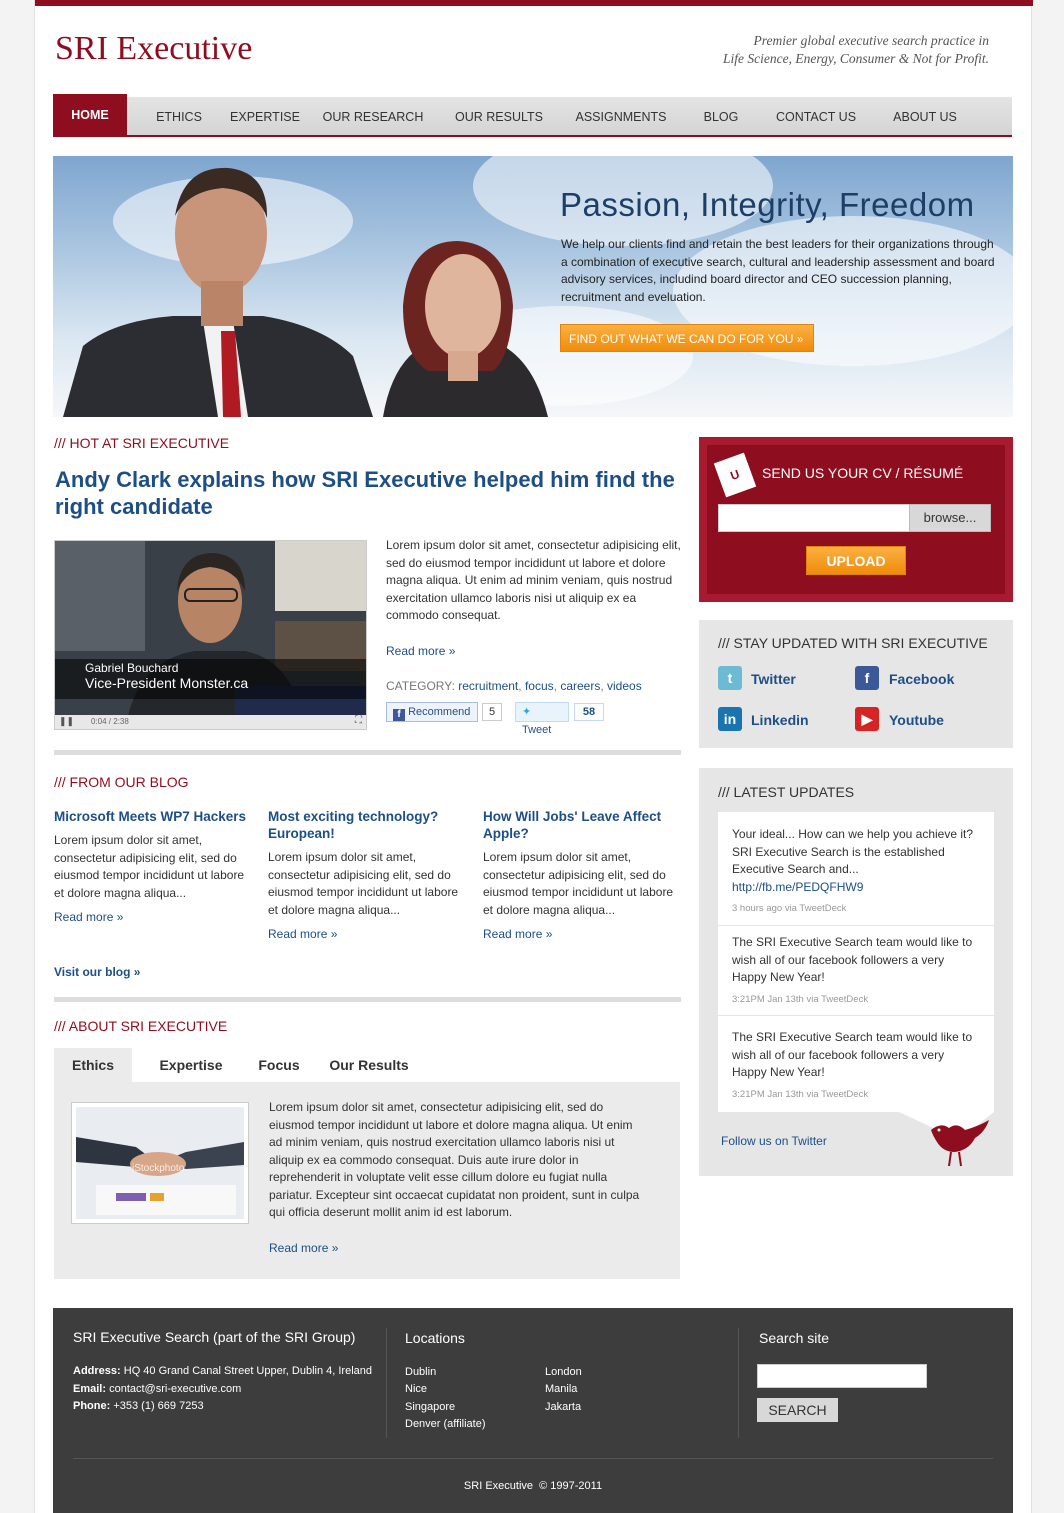 The height and width of the screenshot is (1513, 1064). I want to click on location-item: Jakarta, so click(563, 1407).